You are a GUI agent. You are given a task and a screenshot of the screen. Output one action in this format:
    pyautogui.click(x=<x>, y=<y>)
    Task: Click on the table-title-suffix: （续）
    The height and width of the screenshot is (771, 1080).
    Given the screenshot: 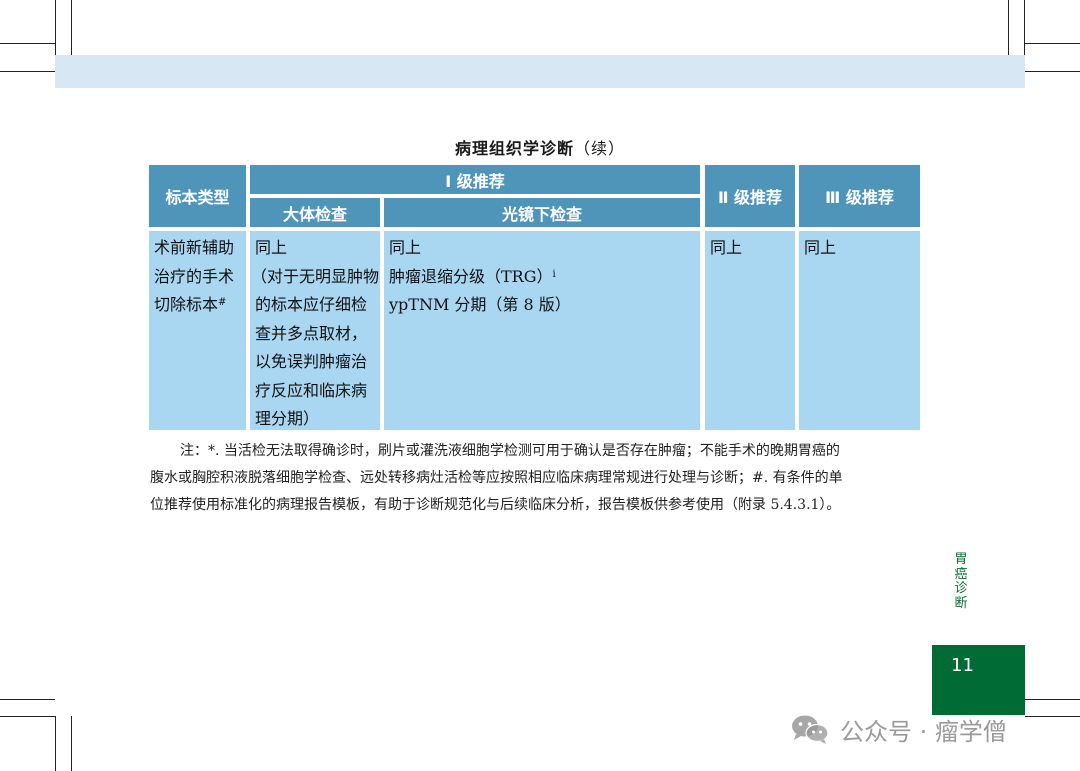 What is the action you would take?
    pyautogui.click(x=600, y=148)
    